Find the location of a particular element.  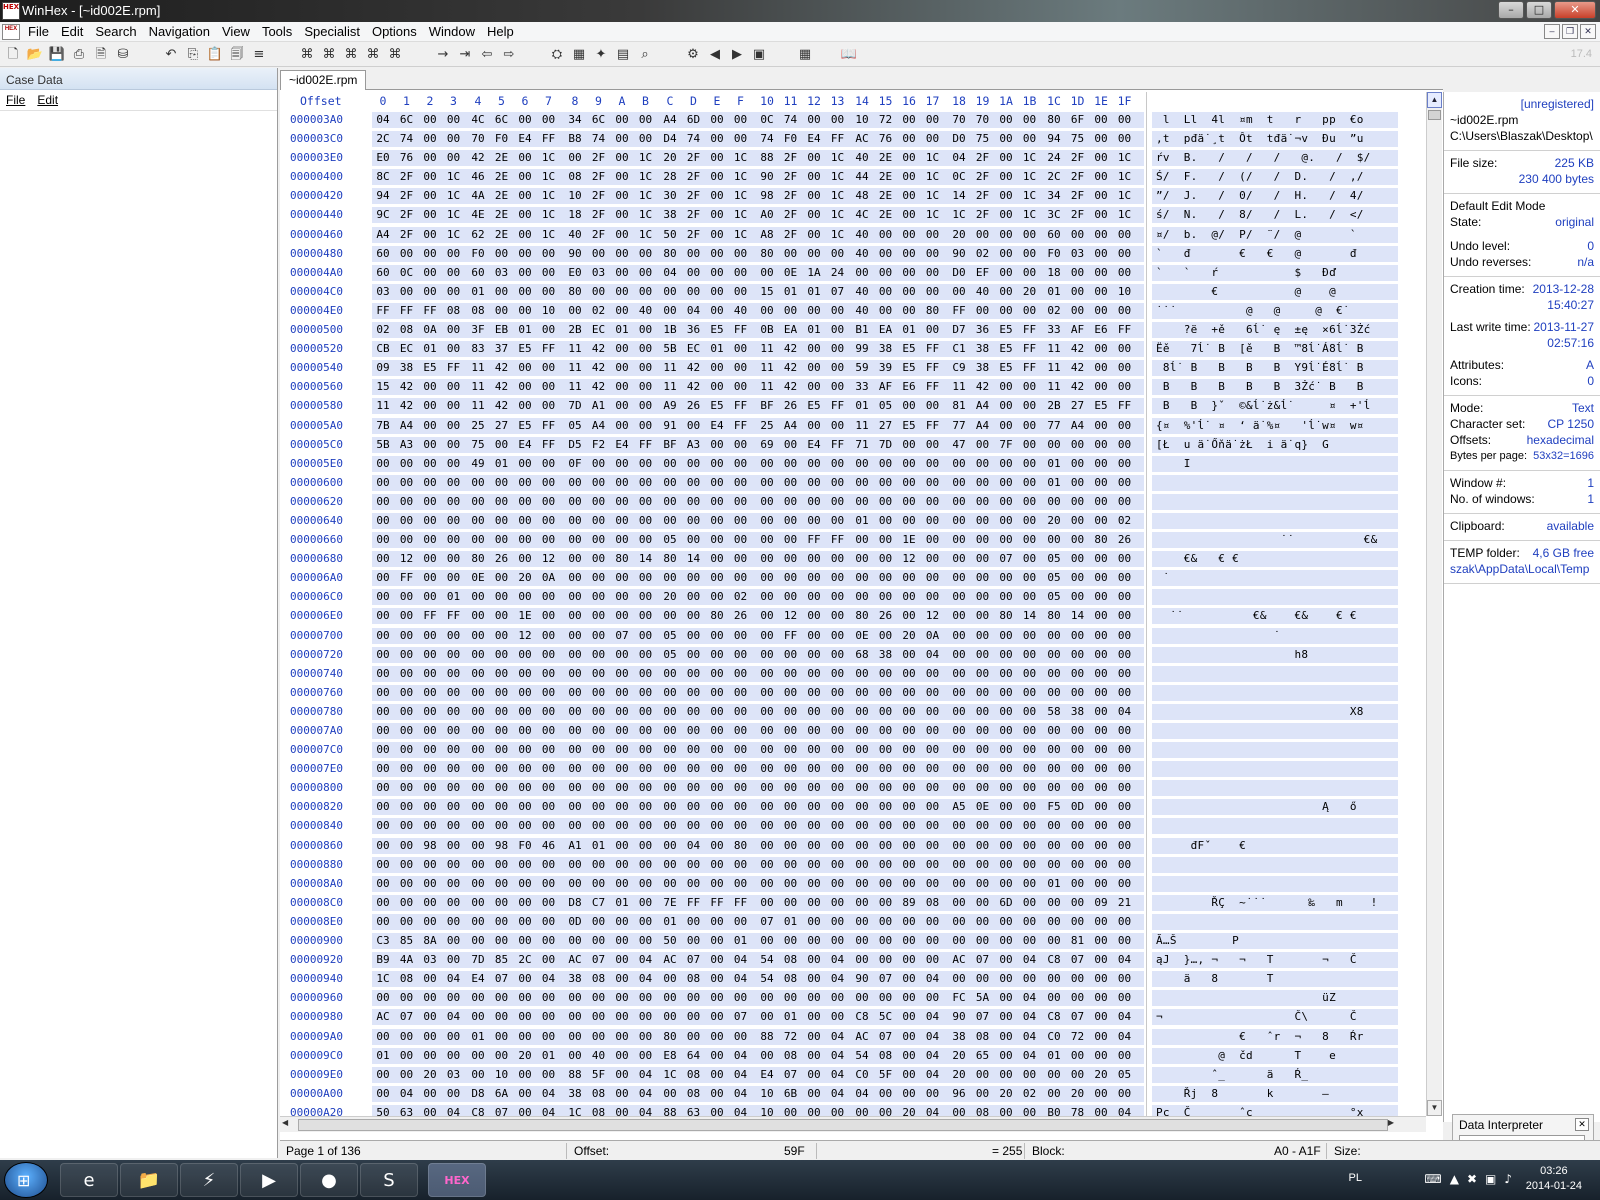

row-text: Ëě 7ĺ˙ B [ě B ™8ĺ˙Á8ĺ˙ B is located at coordinates (1278, 348).